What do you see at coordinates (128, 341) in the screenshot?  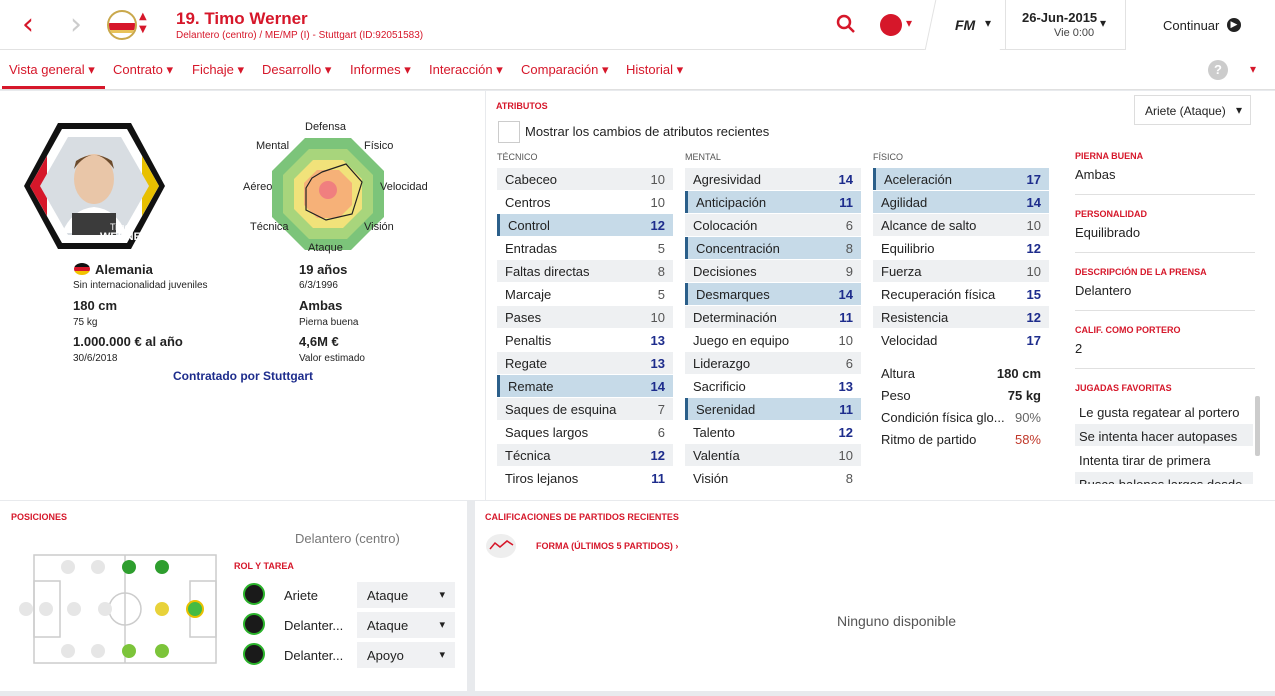 I see `wage-value: 1.000.000 € al año` at bounding box center [128, 341].